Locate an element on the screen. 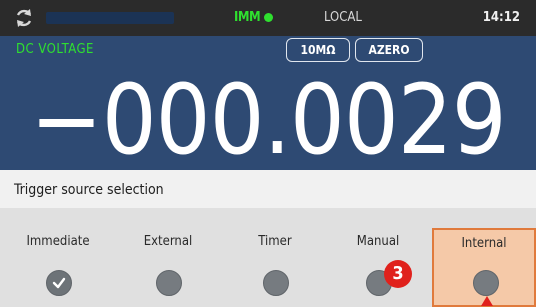 The image size is (536, 307). impedance-button: 10MΩ is located at coordinates (318, 50).